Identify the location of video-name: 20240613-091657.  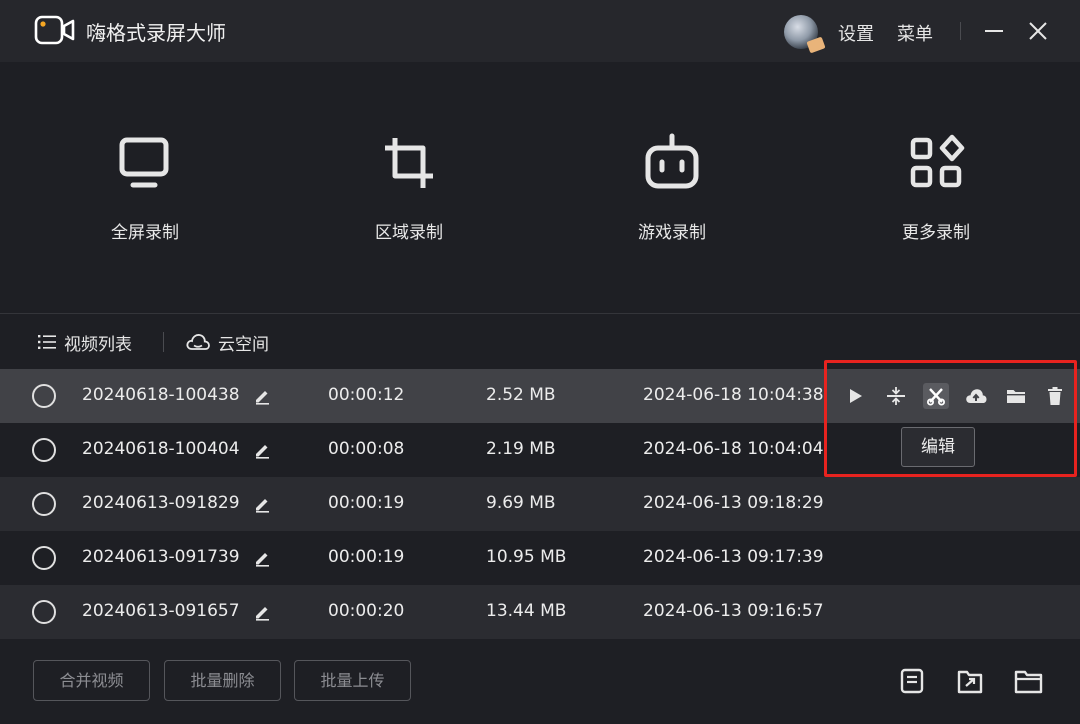
(161, 611).